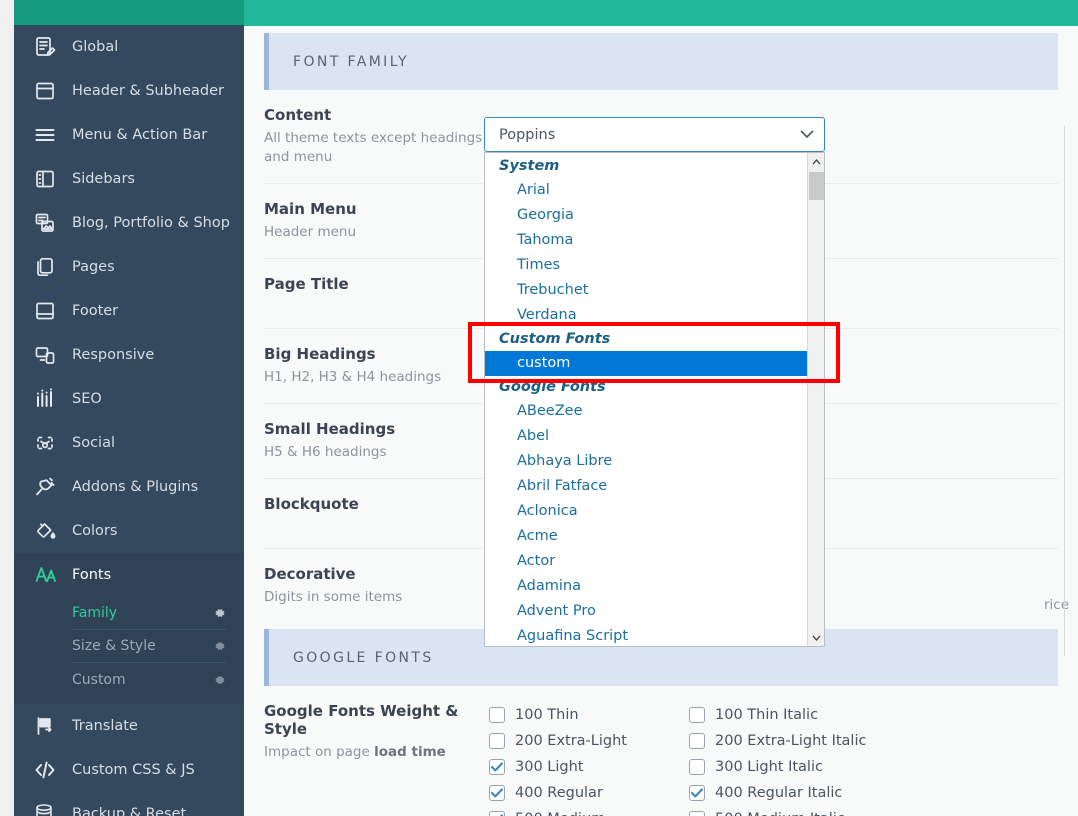 The width and height of the screenshot is (1078, 816). I want to click on section-header-font-family: FONT FAMILY, so click(661, 61).